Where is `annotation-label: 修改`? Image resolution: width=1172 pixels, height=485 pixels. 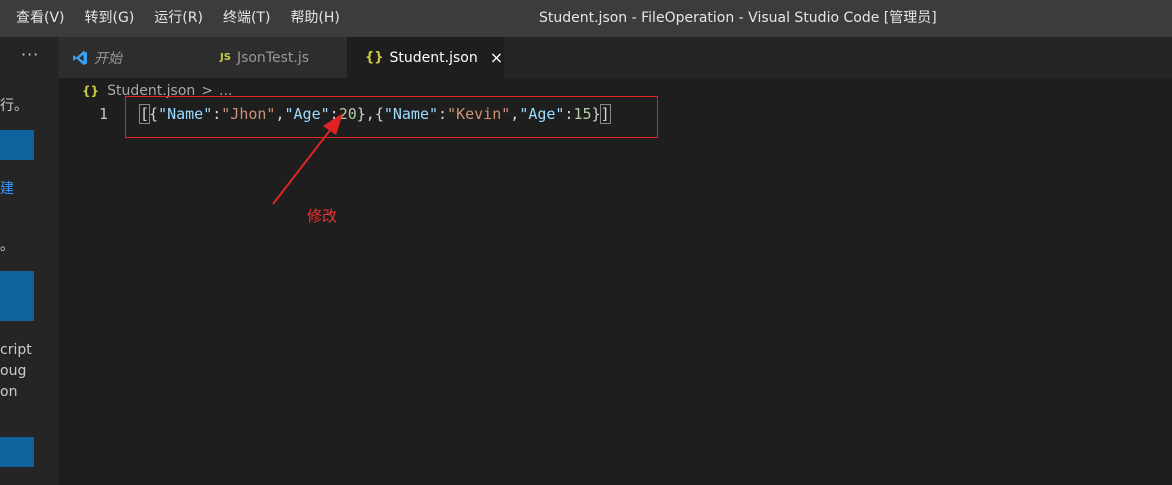 annotation-label: 修改 is located at coordinates (322, 216).